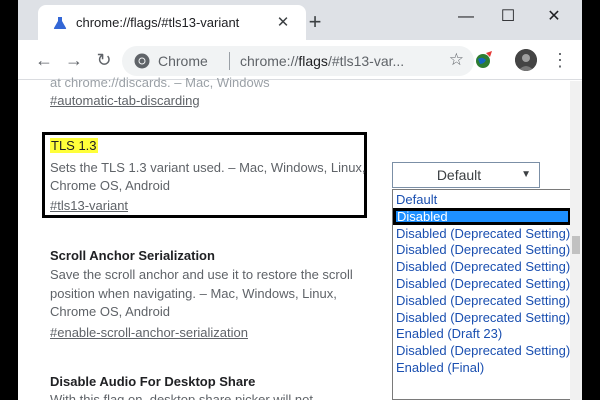 Image resolution: width=600 pixels, height=400 pixels. Describe the element at coordinates (44, 60) in the screenshot. I see `back-button: ←` at that location.